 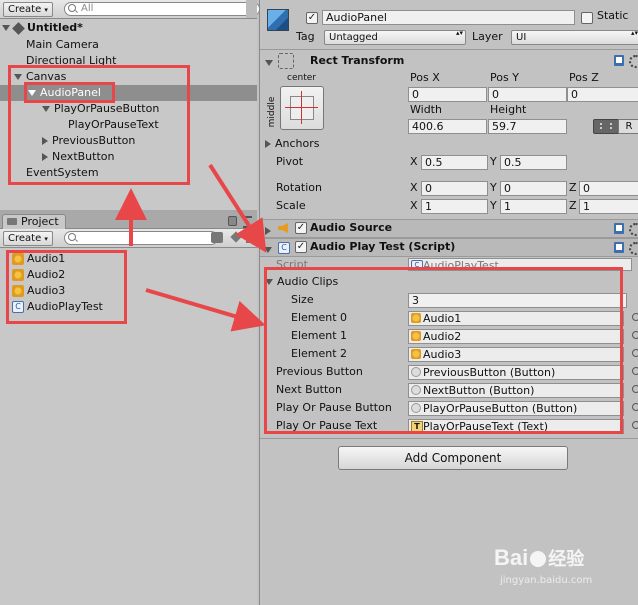 What do you see at coordinates (237, 208) in the screenshot?
I see `arrow-to-script` at bounding box center [237, 208].